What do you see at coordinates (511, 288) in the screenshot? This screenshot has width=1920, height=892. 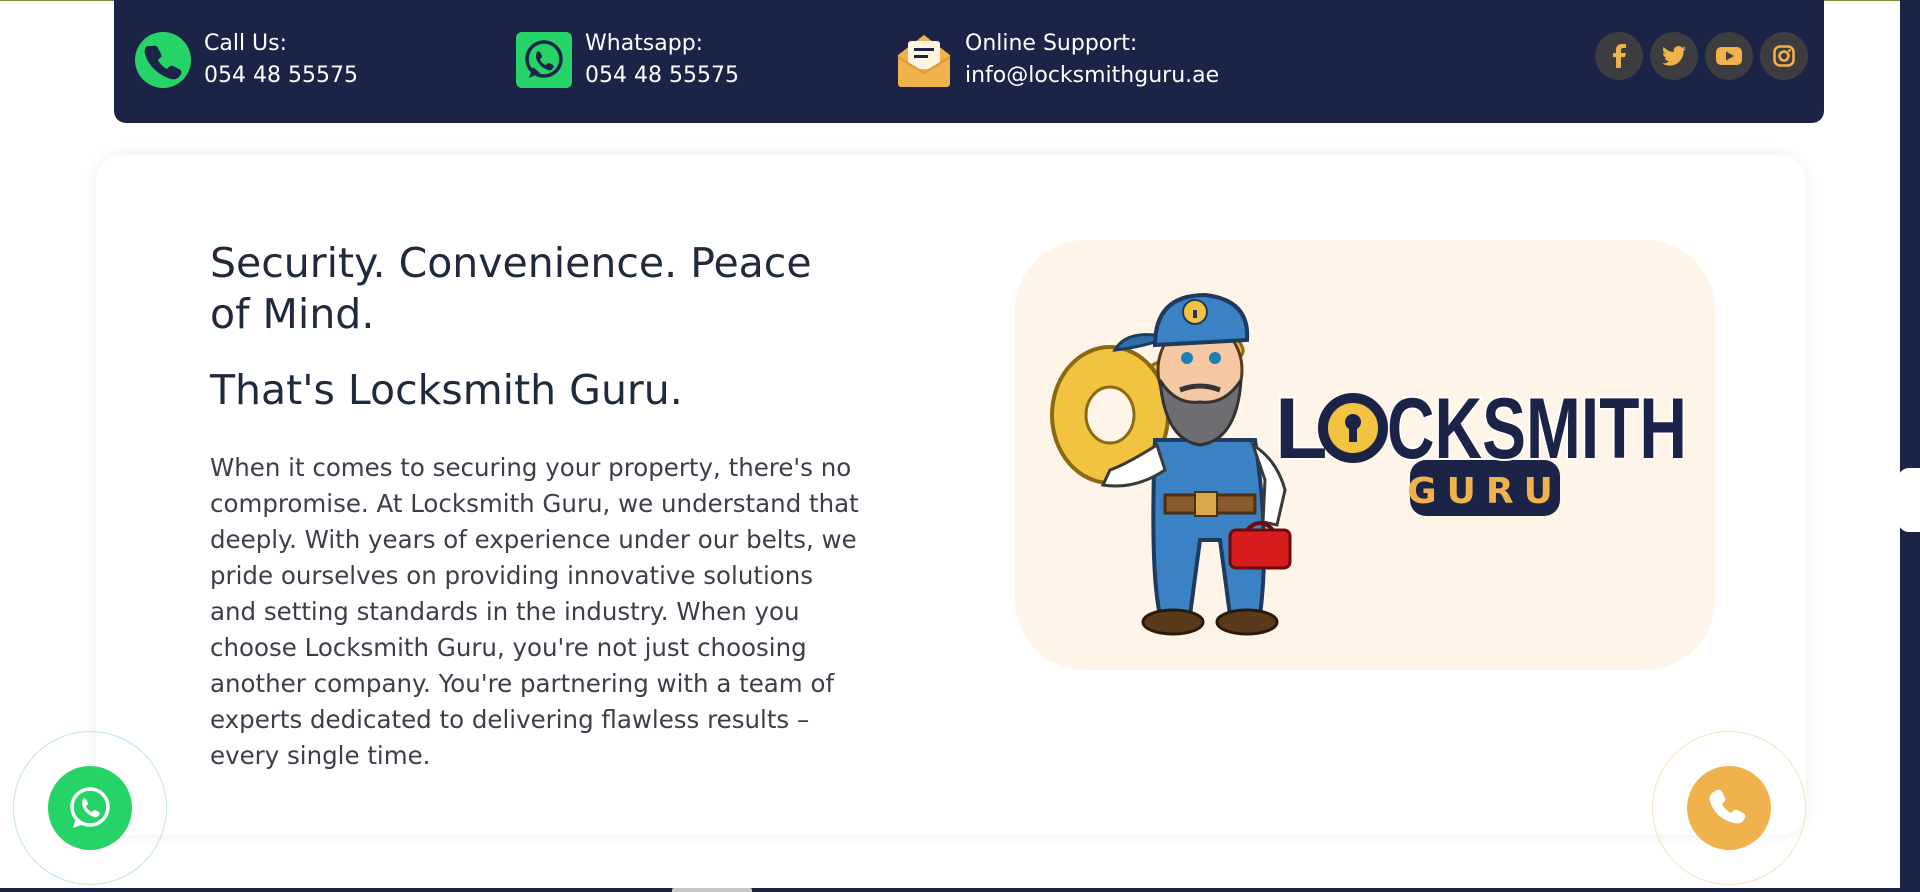 I see `intro-heading: Security. Convenience. Peace of Mind.` at bounding box center [511, 288].